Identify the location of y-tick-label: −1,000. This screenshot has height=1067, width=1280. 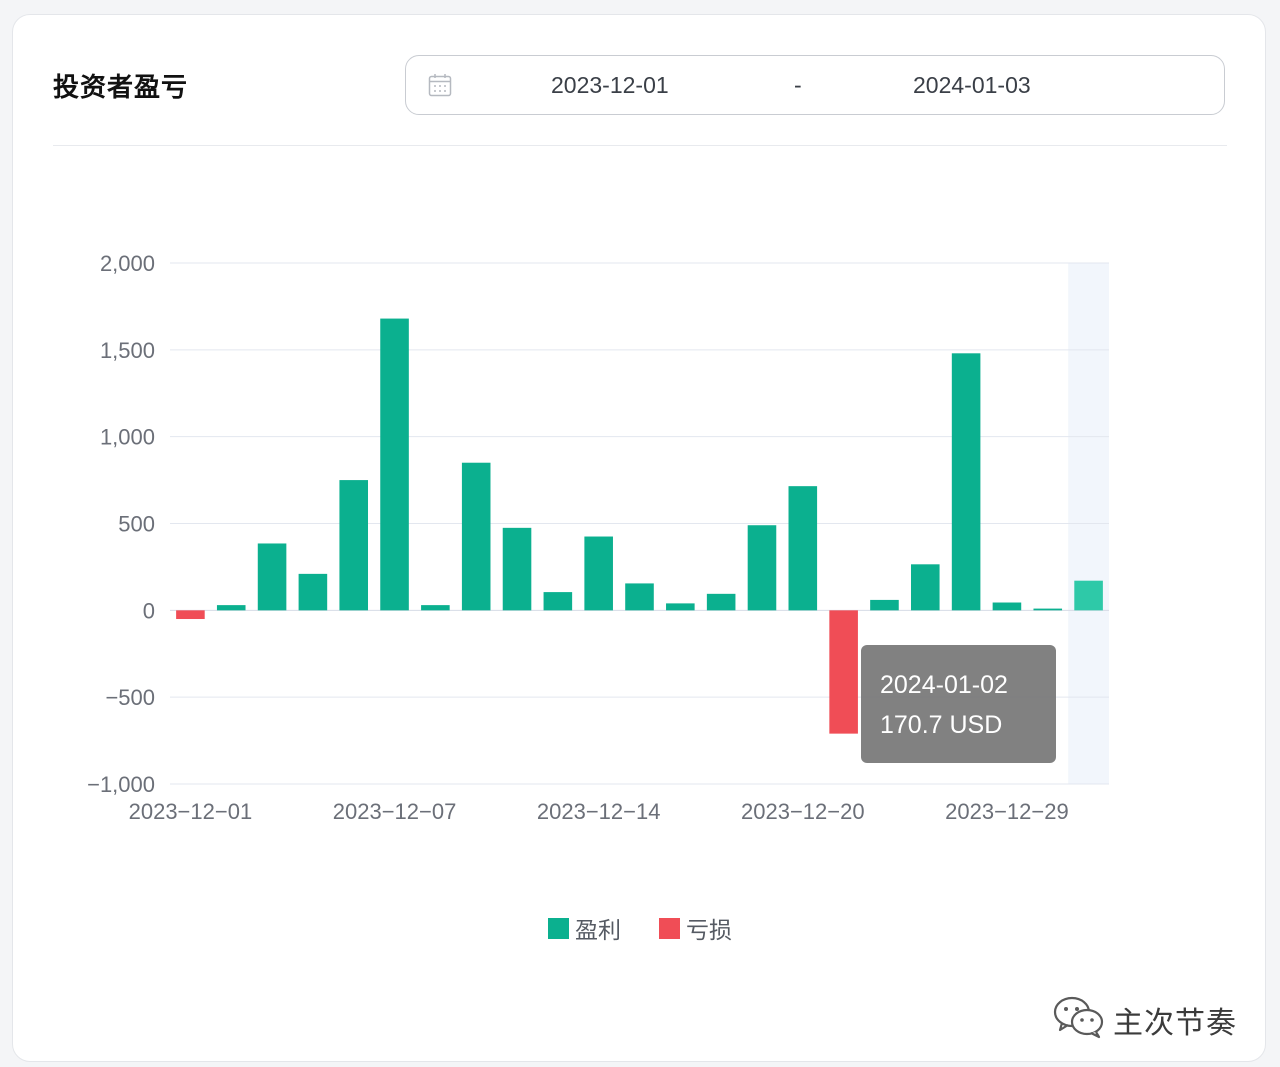
(121, 784).